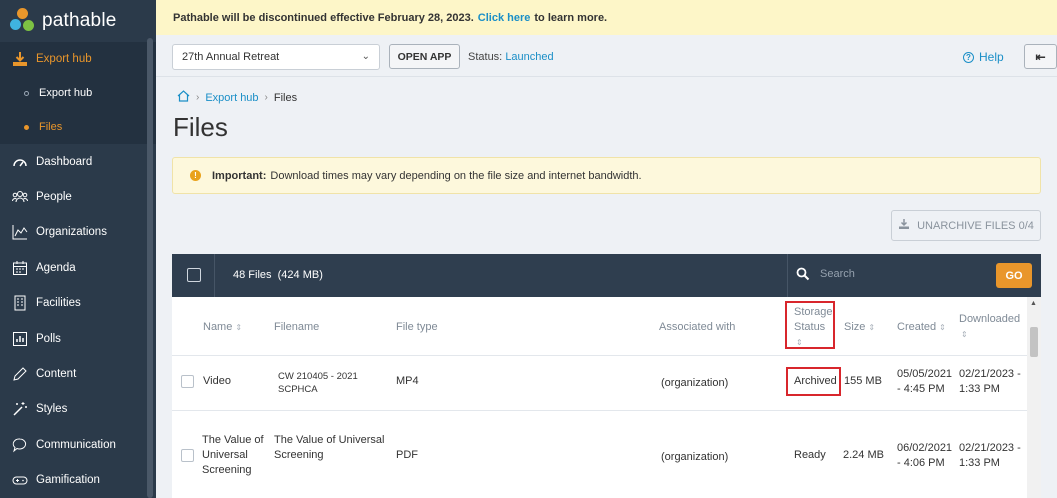  I want to click on file-associated: (organization), so click(695, 457).